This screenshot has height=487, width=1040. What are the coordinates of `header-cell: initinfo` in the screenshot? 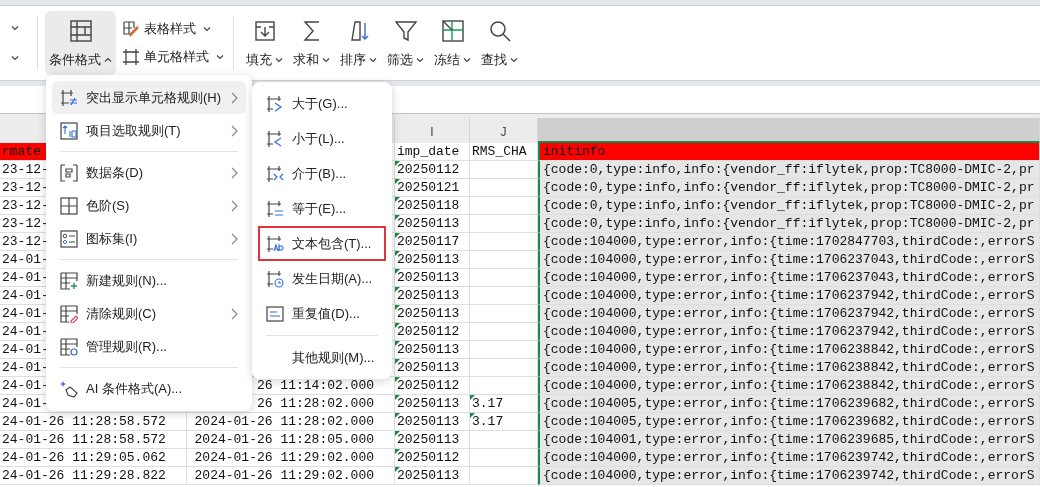 It's located at (789, 152).